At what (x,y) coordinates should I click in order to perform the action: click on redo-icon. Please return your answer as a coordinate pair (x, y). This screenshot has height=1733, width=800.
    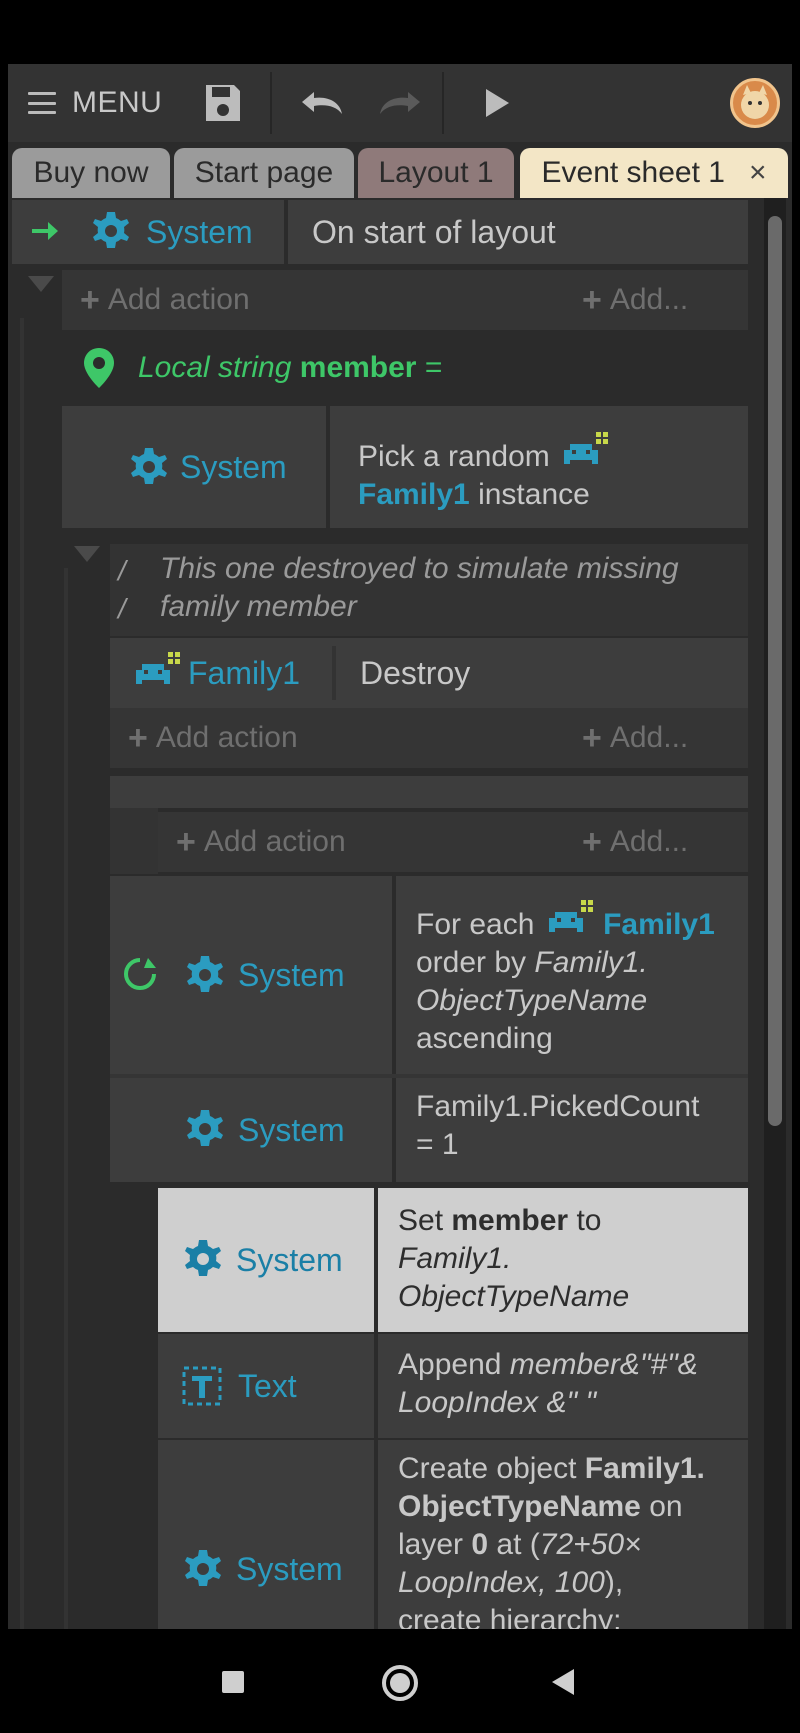
    Looking at the image, I should click on (400, 103).